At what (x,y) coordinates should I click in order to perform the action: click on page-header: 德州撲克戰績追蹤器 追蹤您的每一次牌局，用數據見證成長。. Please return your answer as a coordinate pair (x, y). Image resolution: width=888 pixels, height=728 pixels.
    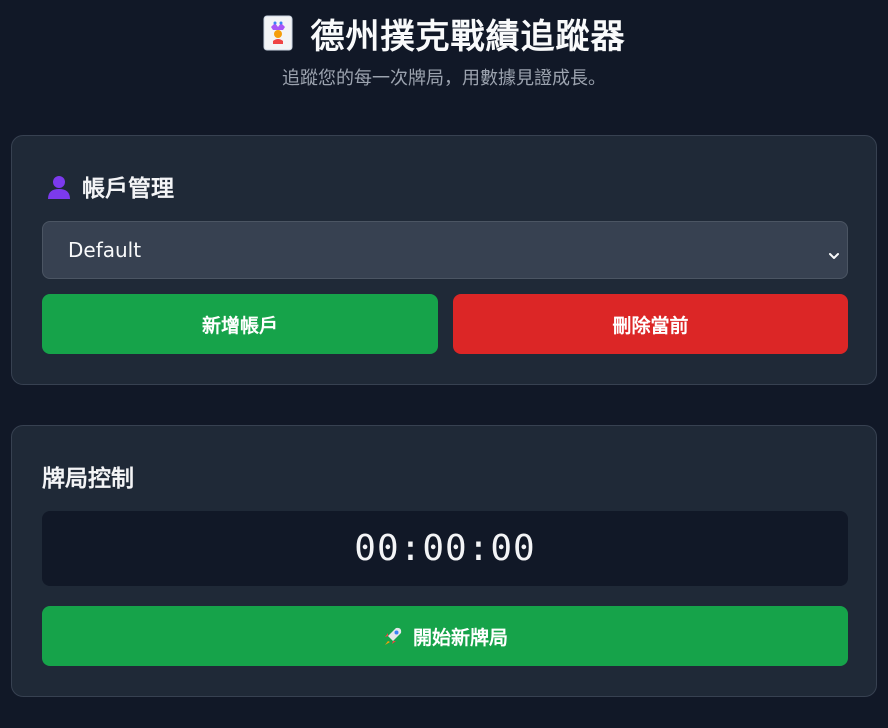
    Looking at the image, I should click on (444, 45).